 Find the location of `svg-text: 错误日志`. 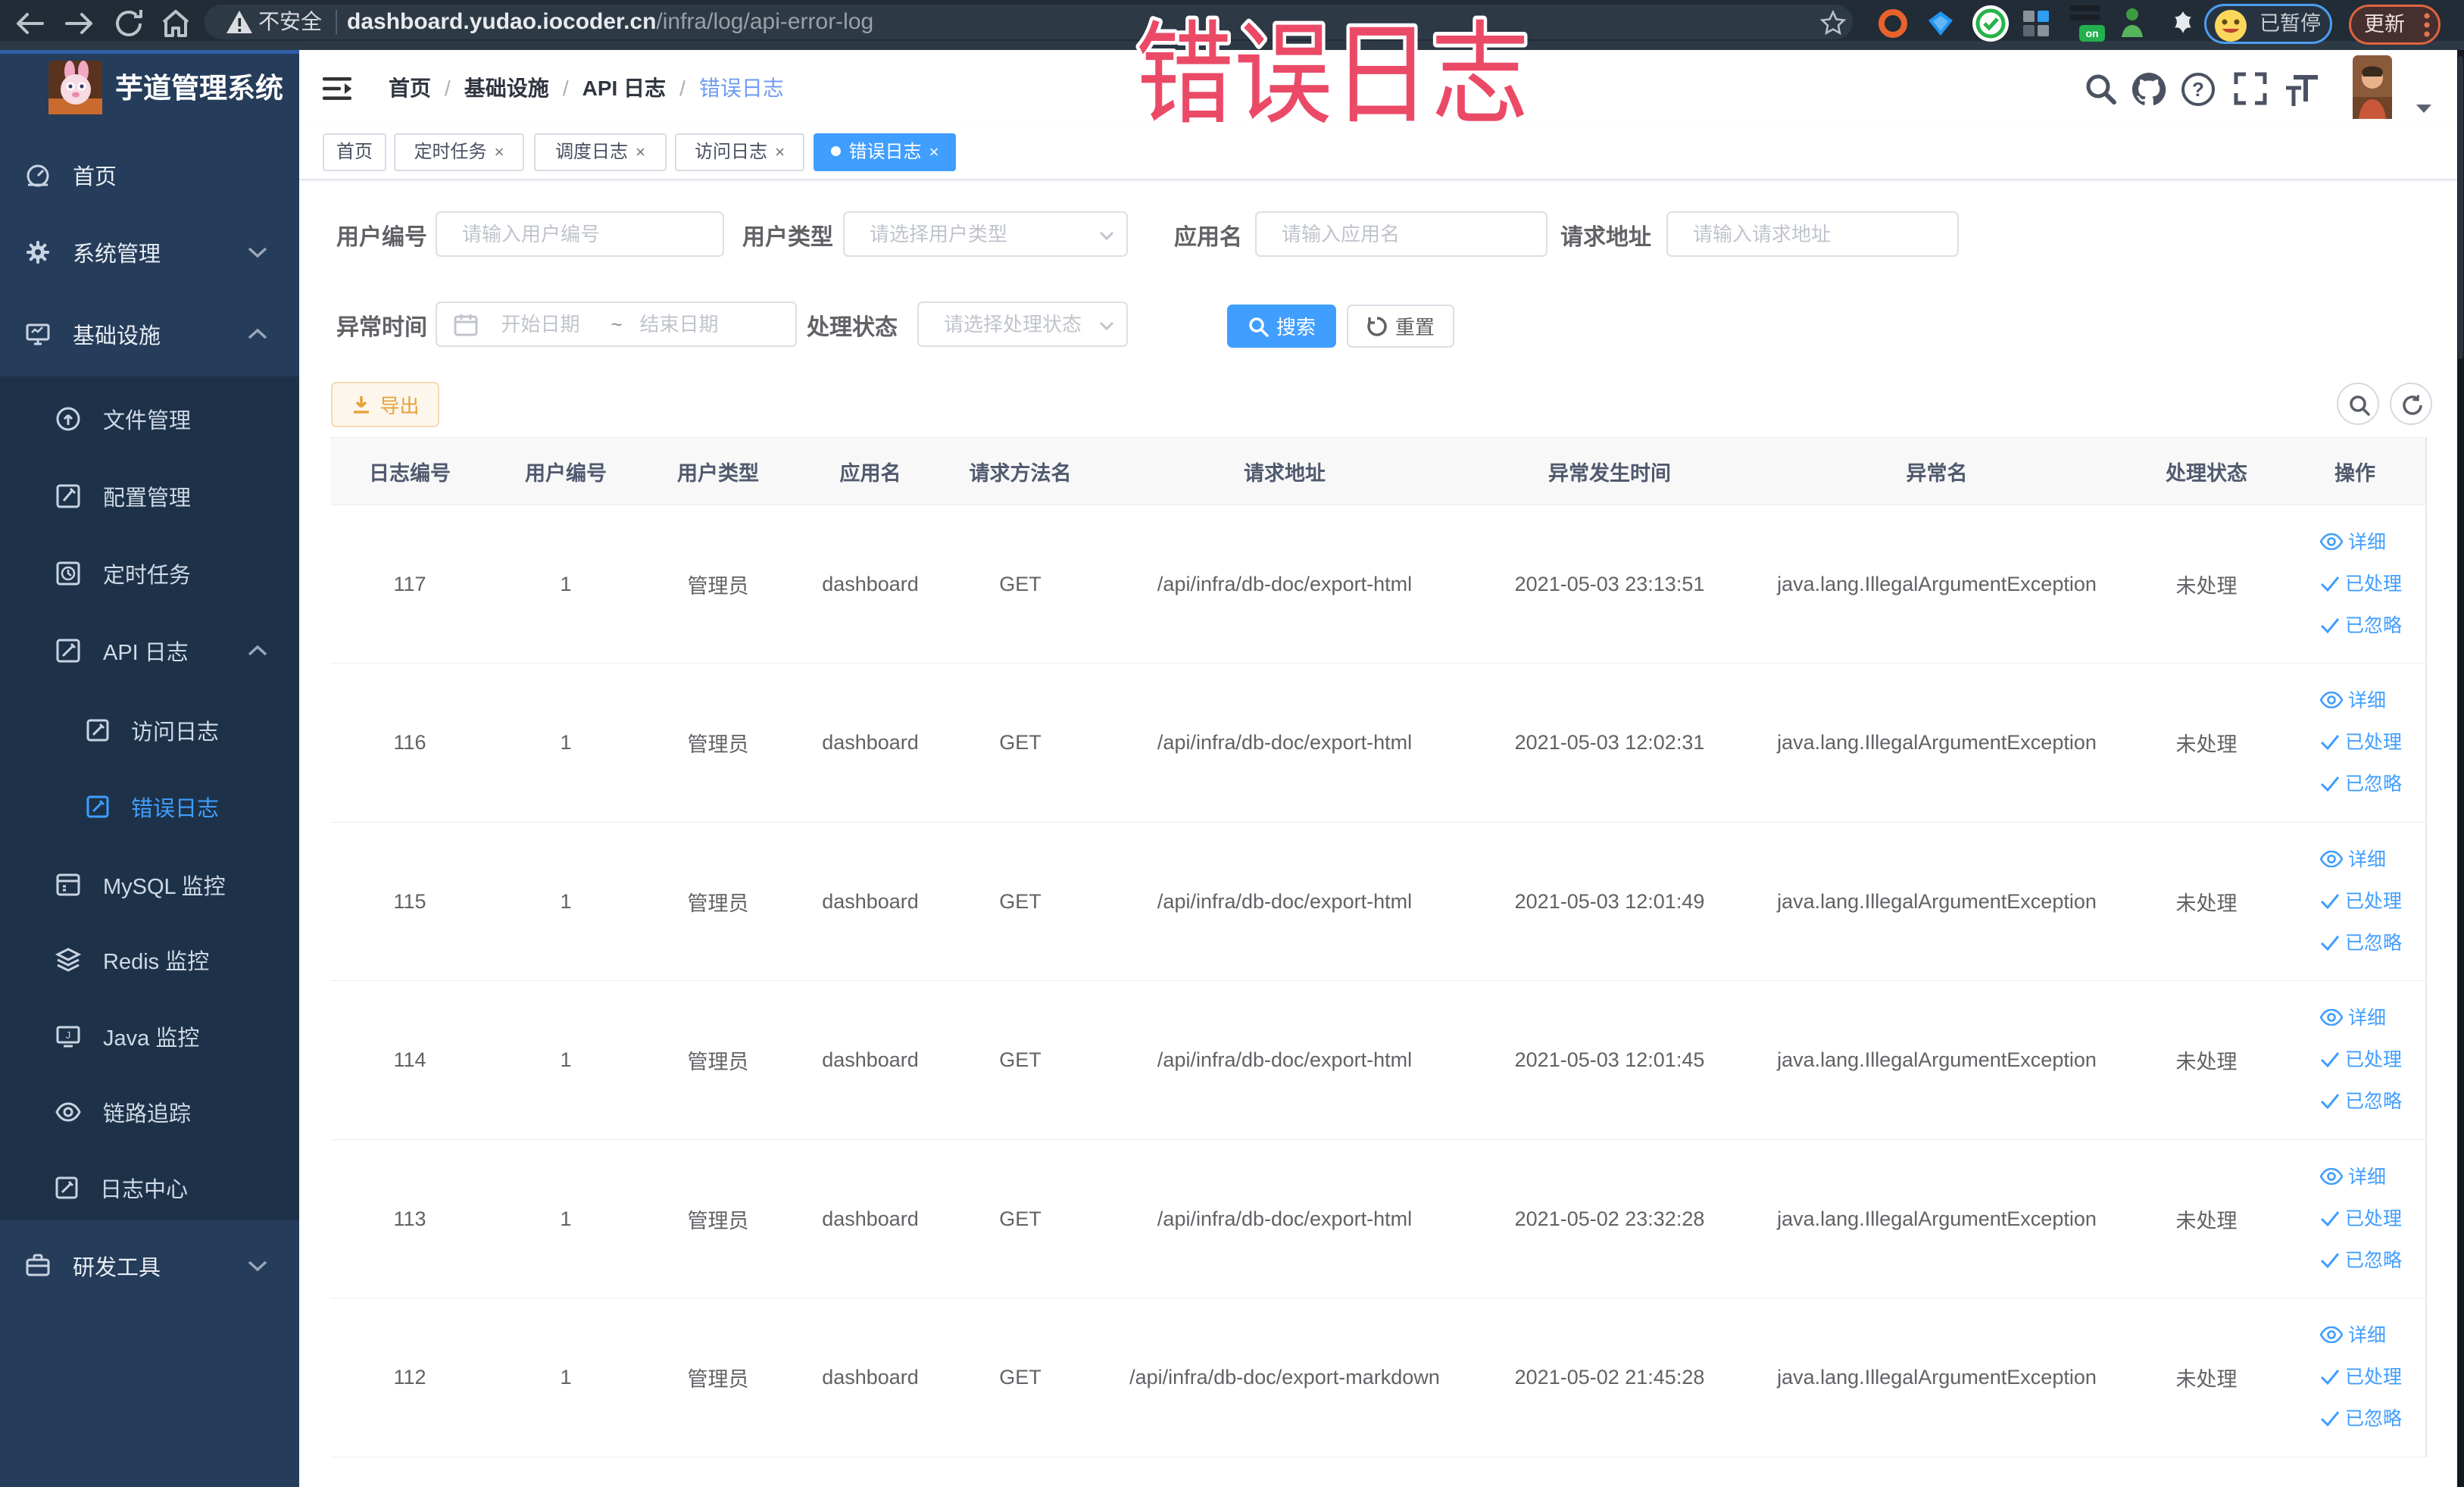

svg-text: 错误日志 is located at coordinates (1332, 72).